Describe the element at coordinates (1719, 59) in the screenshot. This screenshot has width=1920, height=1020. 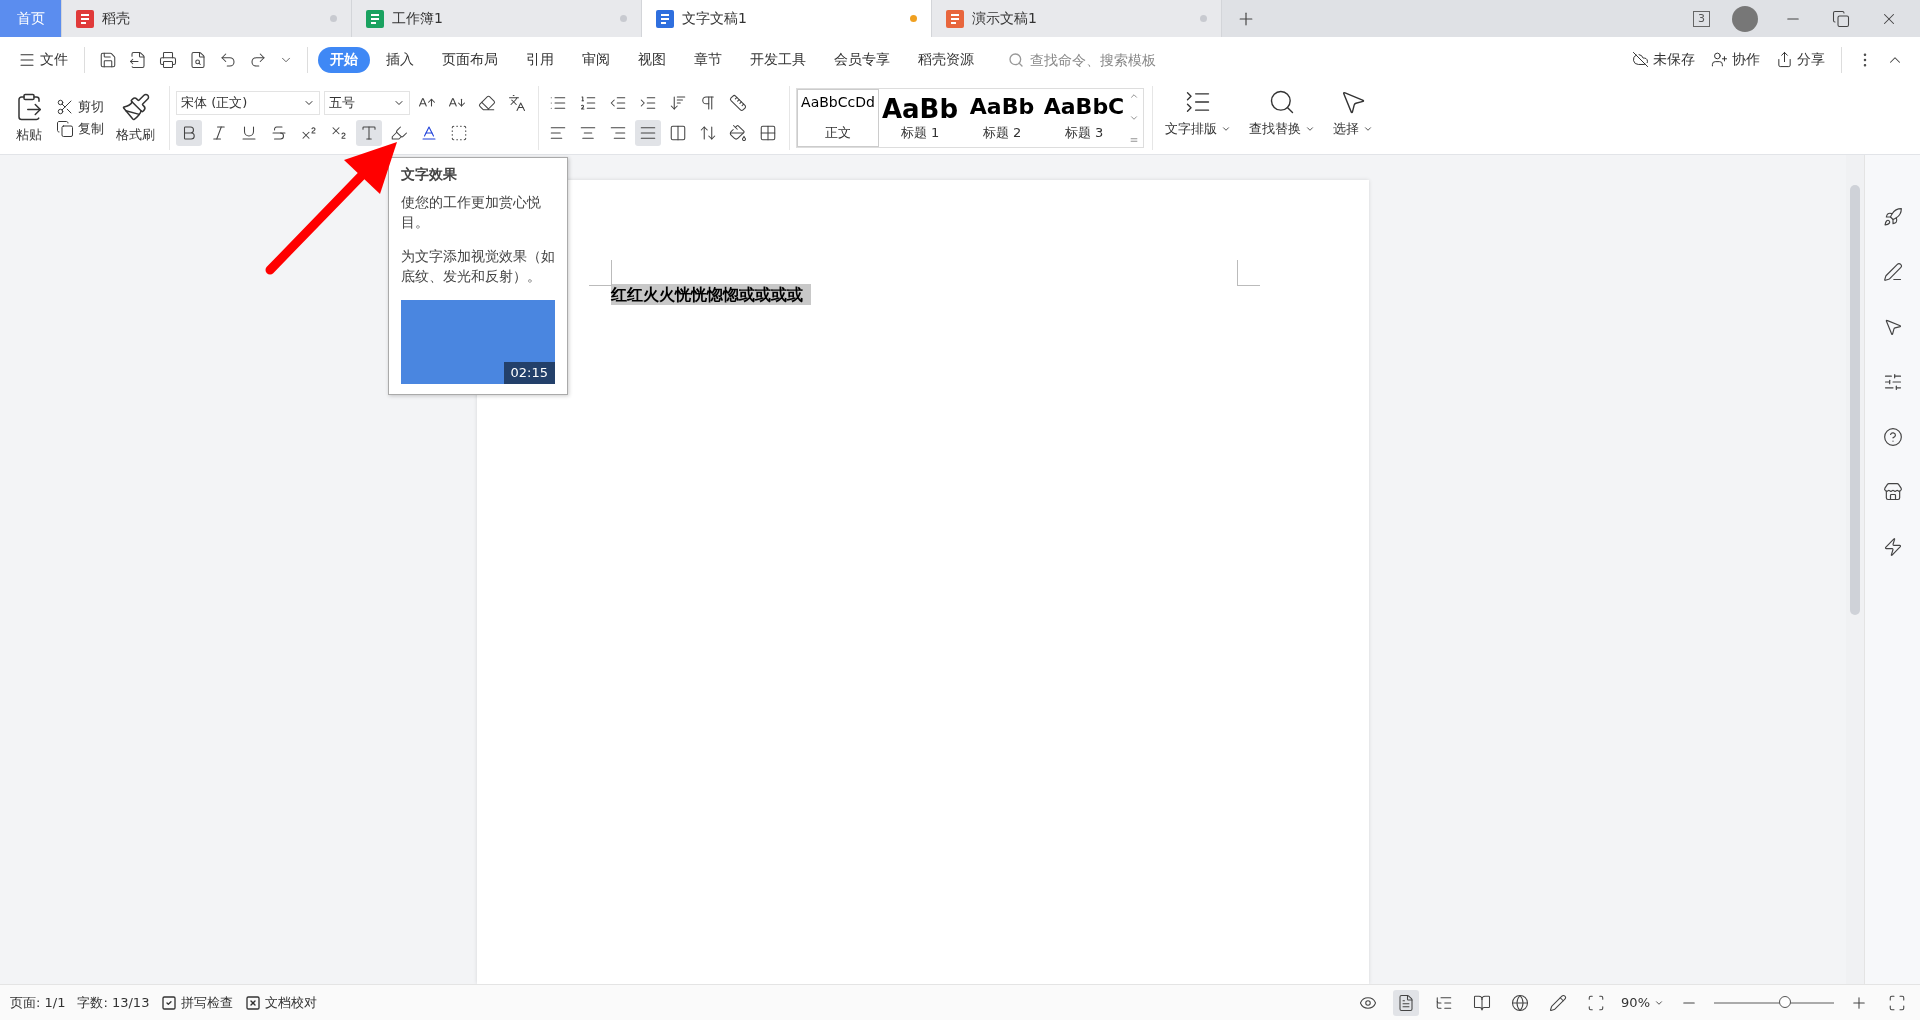
I see `user-plus-icon` at that location.